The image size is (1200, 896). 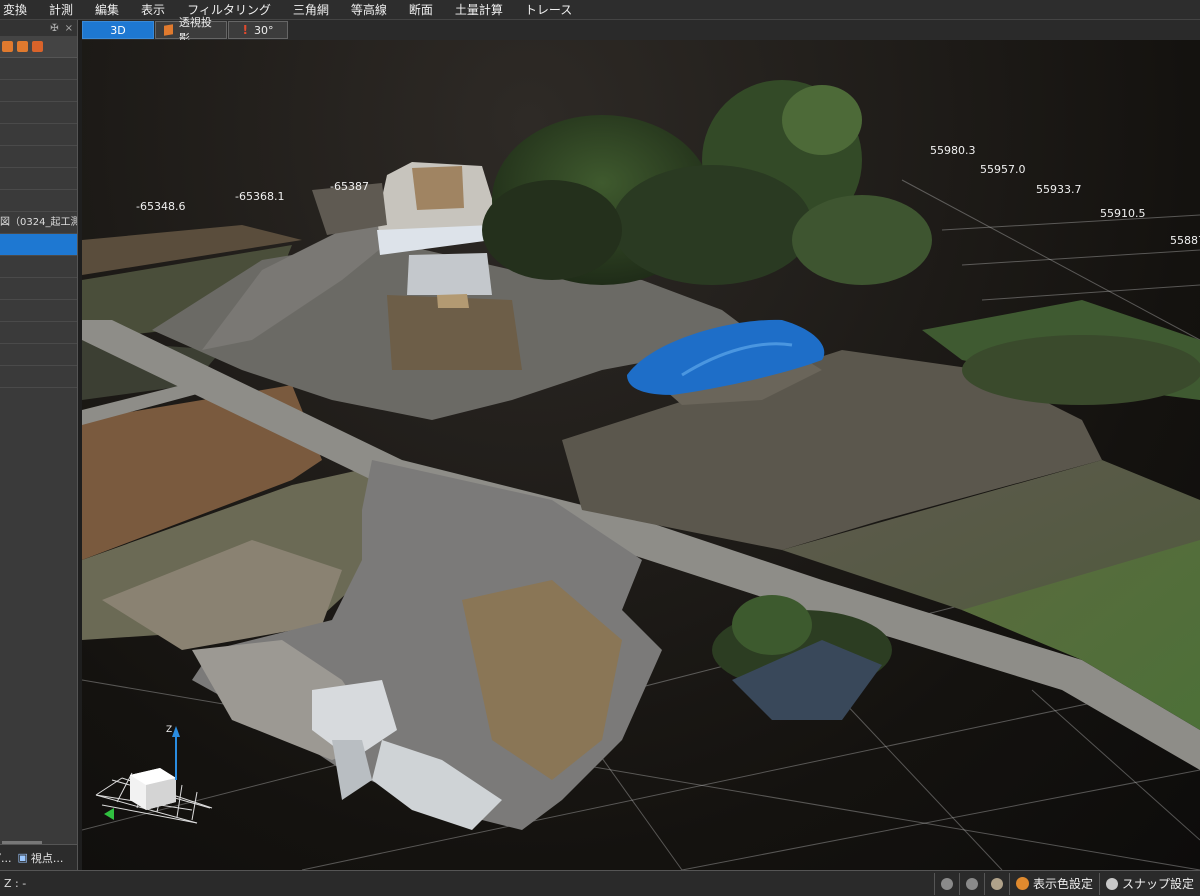 What do you see at coordinates (370, 10) in the screenshot?
I see `menu-contour: 等高線` at bounding box center [370, 10].